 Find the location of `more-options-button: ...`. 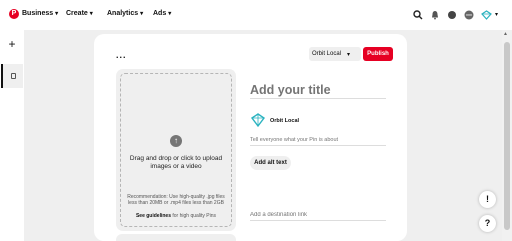

more-options-button: ... is located at coordinates (121, 55).